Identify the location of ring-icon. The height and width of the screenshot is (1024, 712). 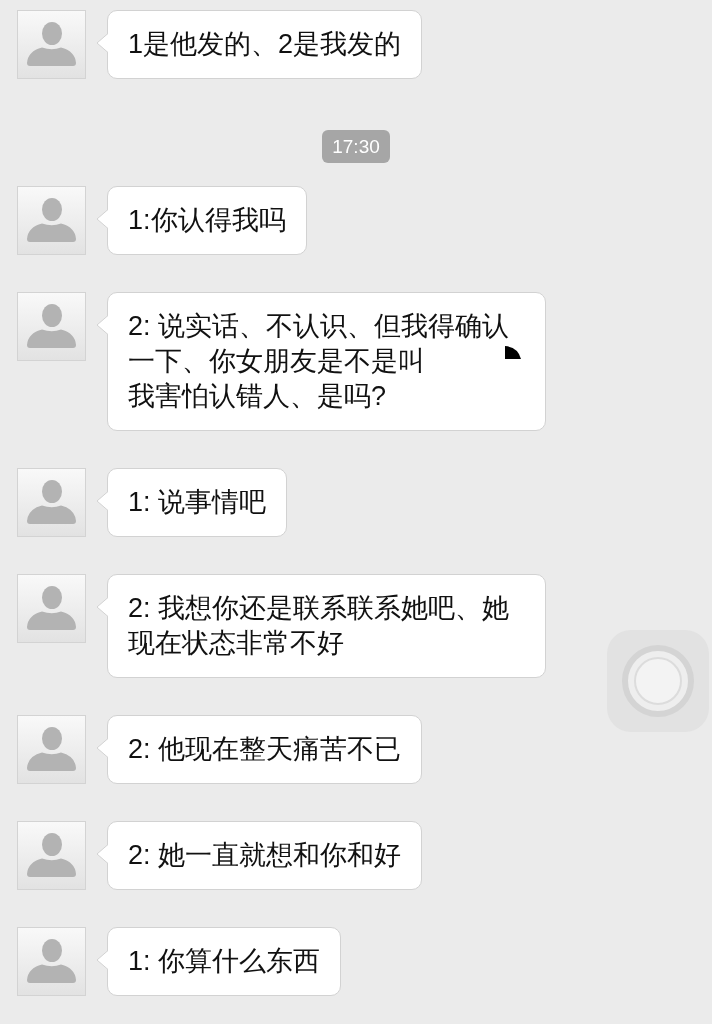
(658, 681).